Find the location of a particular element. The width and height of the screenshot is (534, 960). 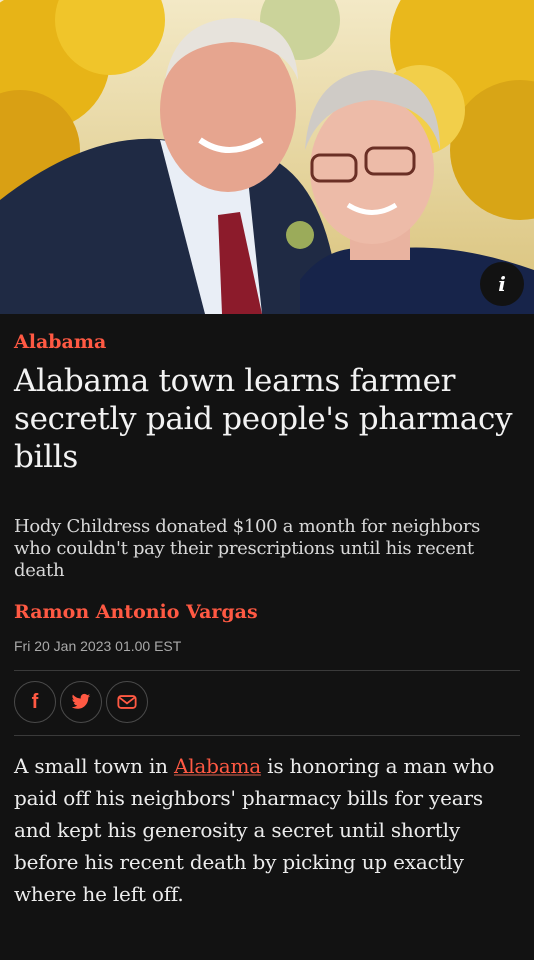

share-email-button is located at coordinates (127, 702).